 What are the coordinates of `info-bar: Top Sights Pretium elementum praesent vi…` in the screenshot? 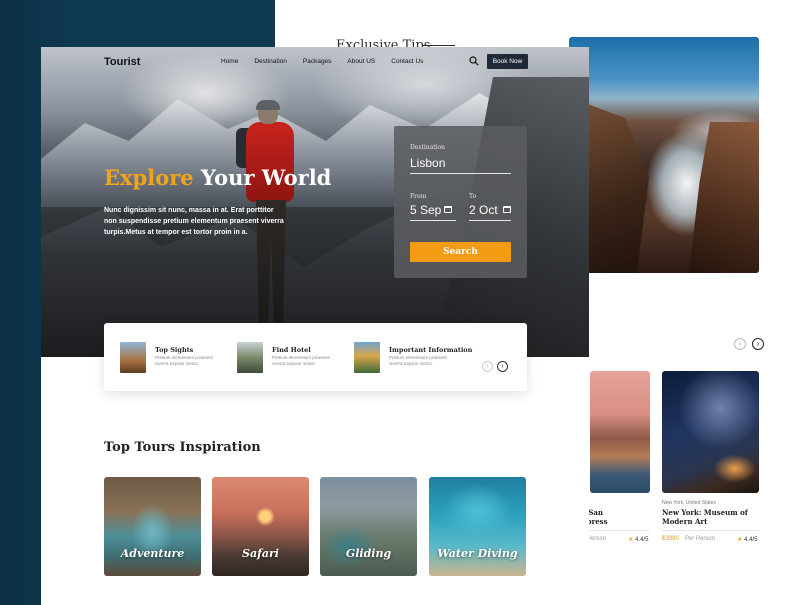 It's located at (315, 357).